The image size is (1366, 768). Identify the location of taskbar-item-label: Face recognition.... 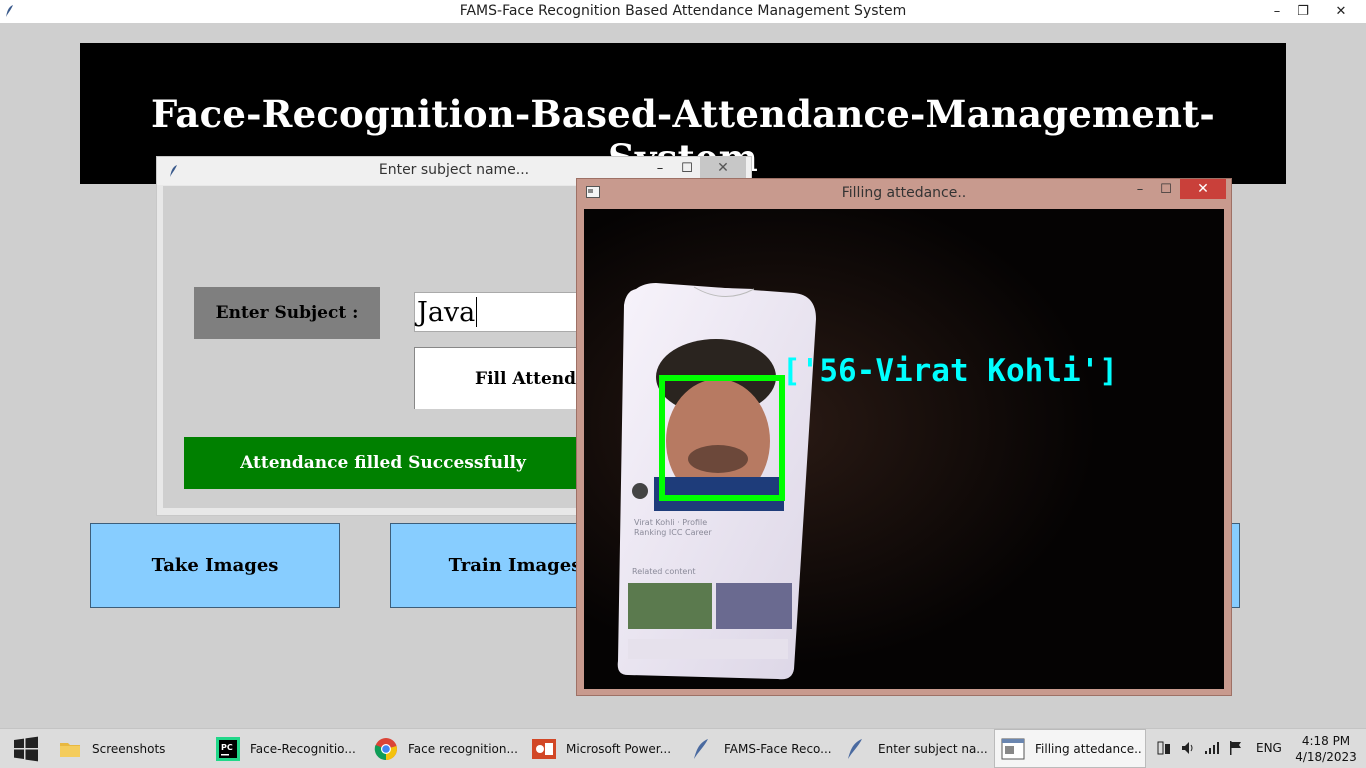
(463, 748).